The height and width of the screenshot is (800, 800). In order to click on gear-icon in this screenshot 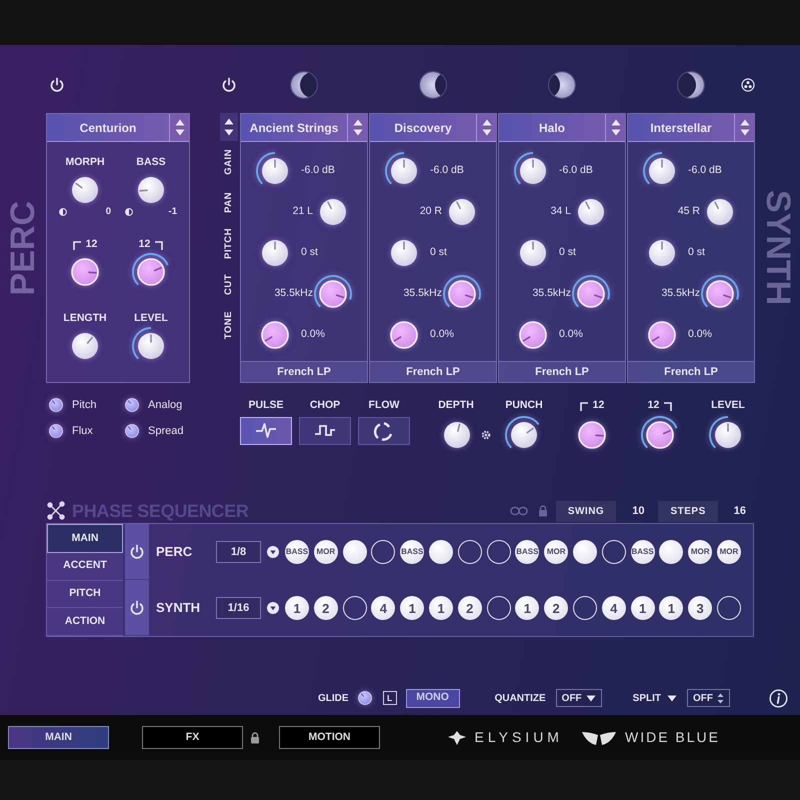, I will do `click(486, 435)`.